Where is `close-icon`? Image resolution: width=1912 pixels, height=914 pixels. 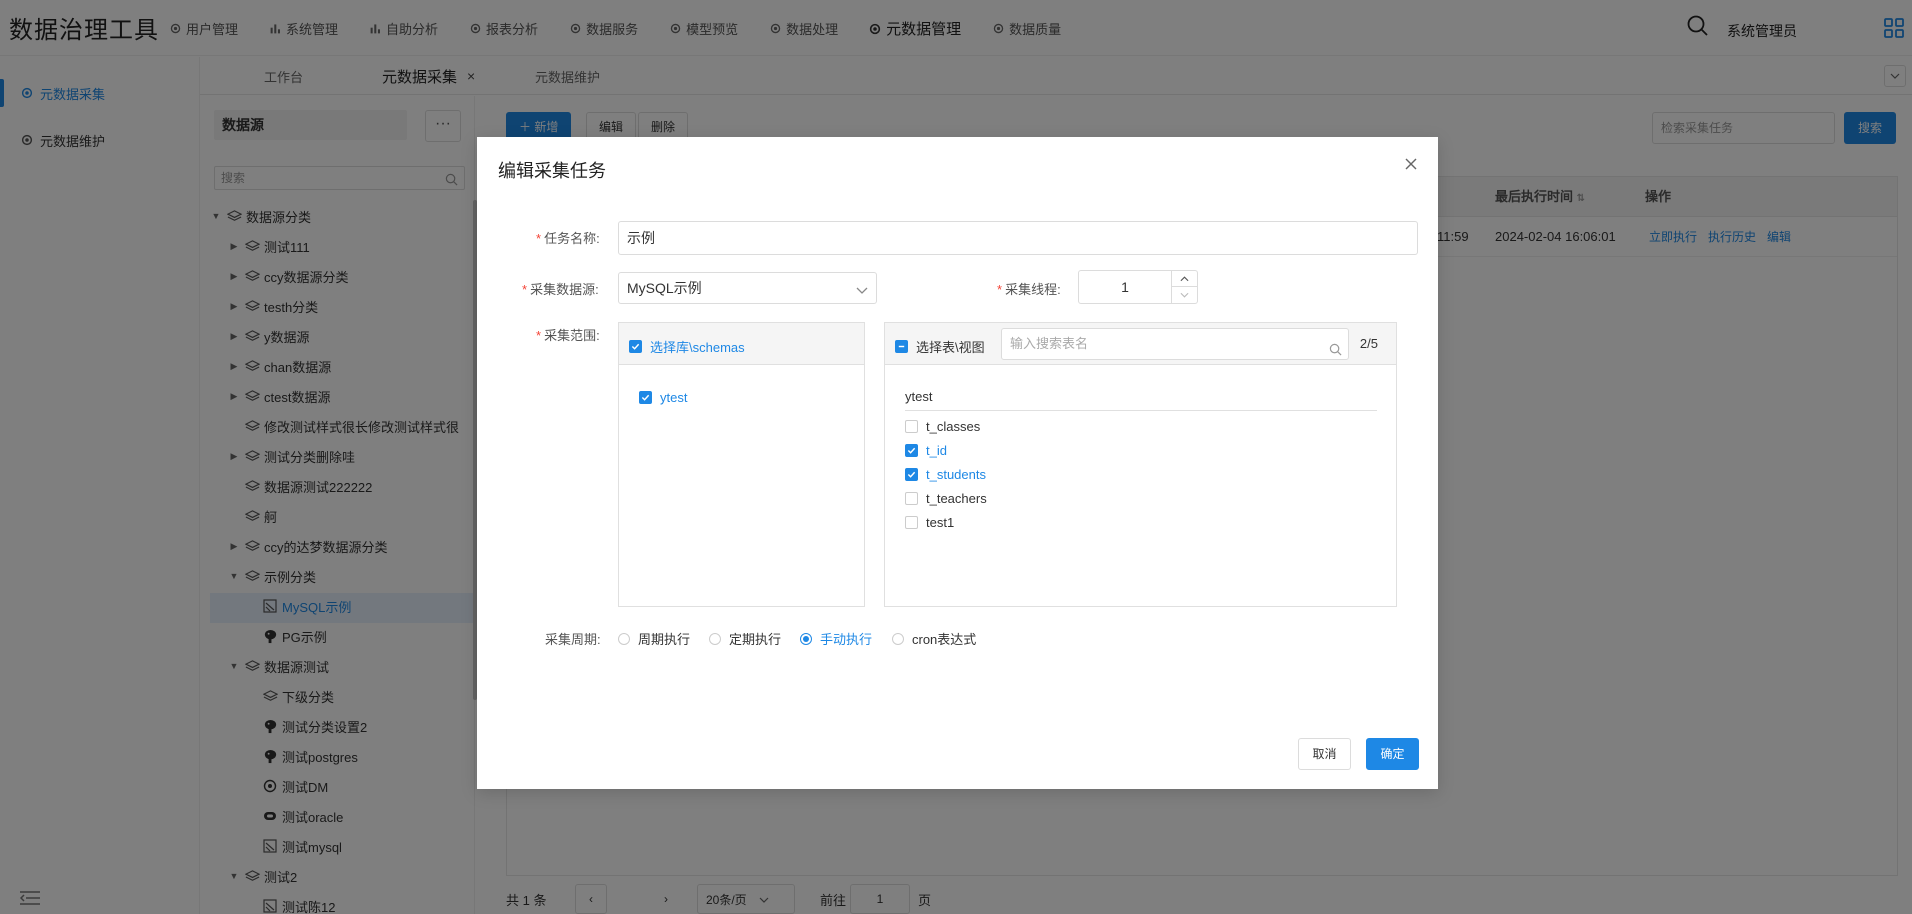 close-icon is located at coordinates (1412, 165).